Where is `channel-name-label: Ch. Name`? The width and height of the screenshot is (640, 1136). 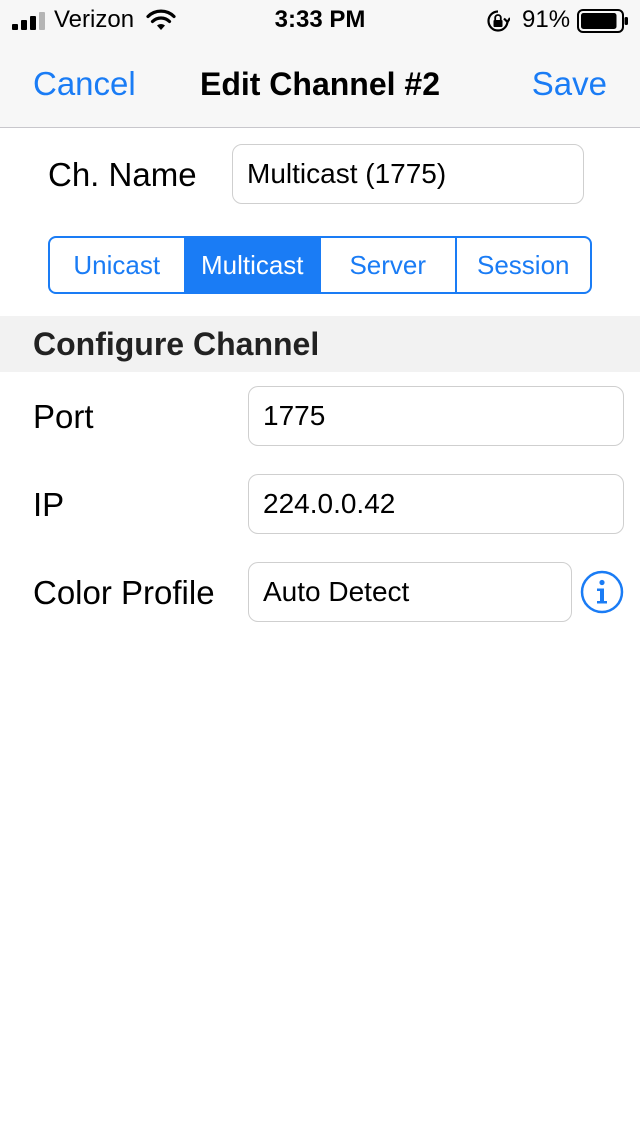
channel-name-label: Ch. Name is located at coordinates (122, 174).